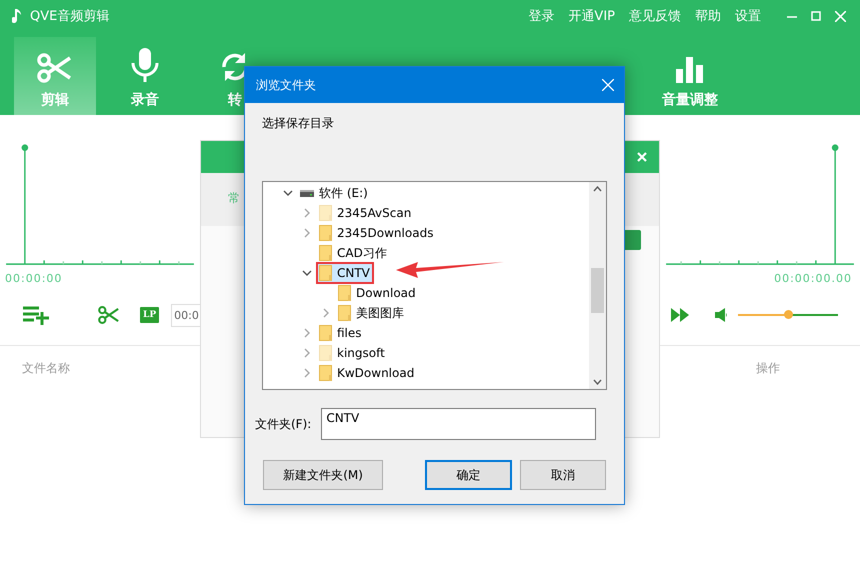  What do you see at coordinates (458, 424) in the screenshot?
I see `folder-name-field: CNTV` at bounding box center [458, 424].